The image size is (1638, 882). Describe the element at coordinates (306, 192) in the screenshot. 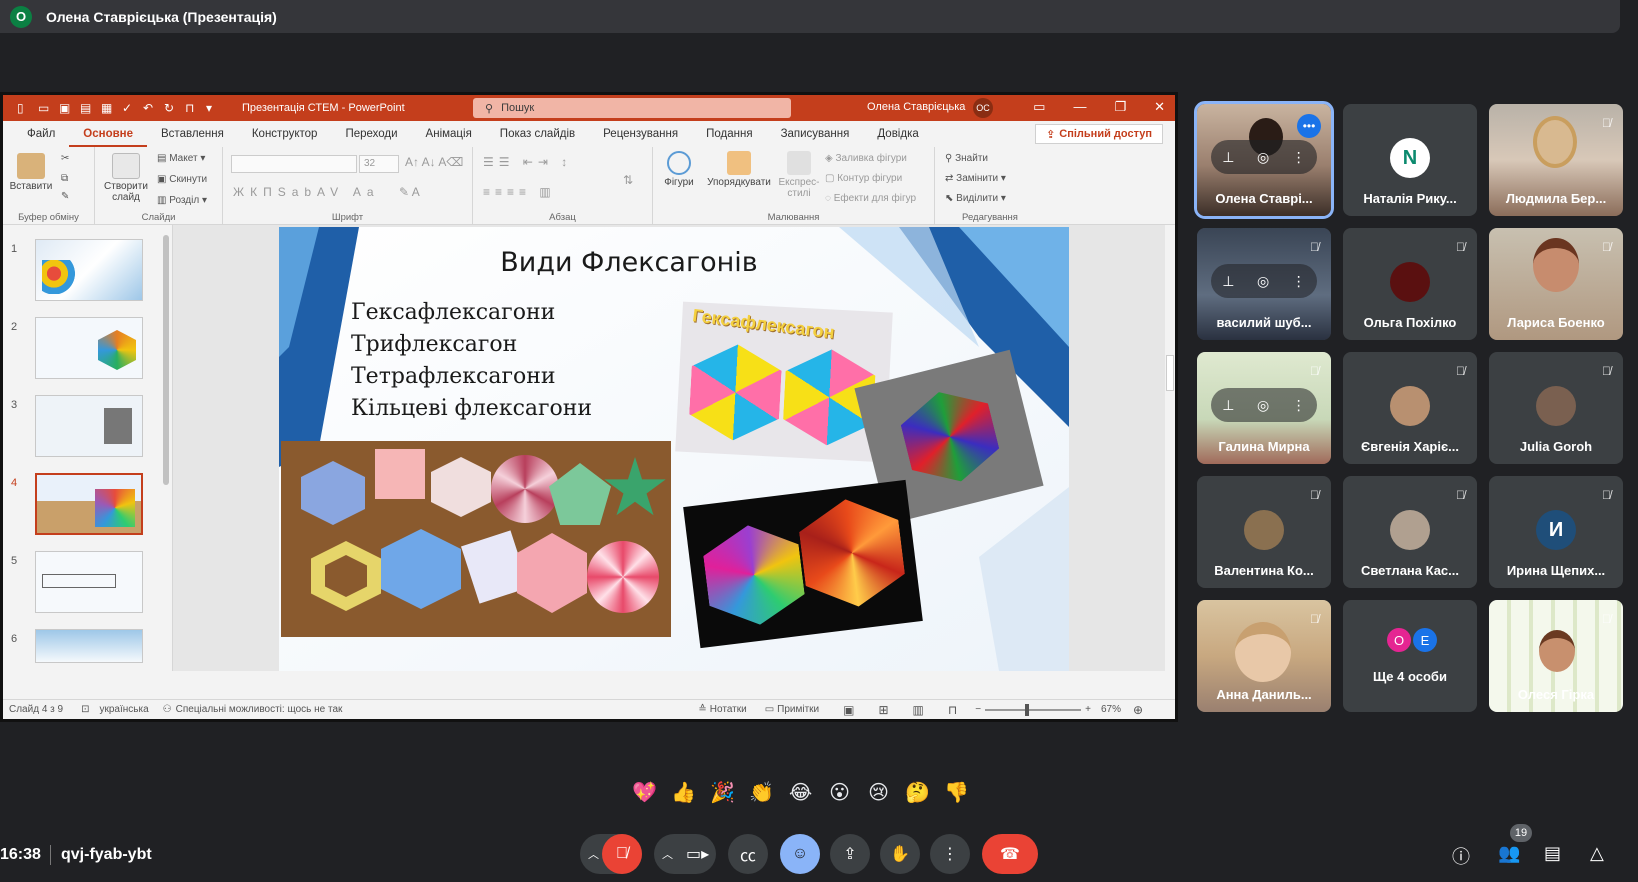

I see `font-format-icons: ЖКПSabAV Aa` at that location.